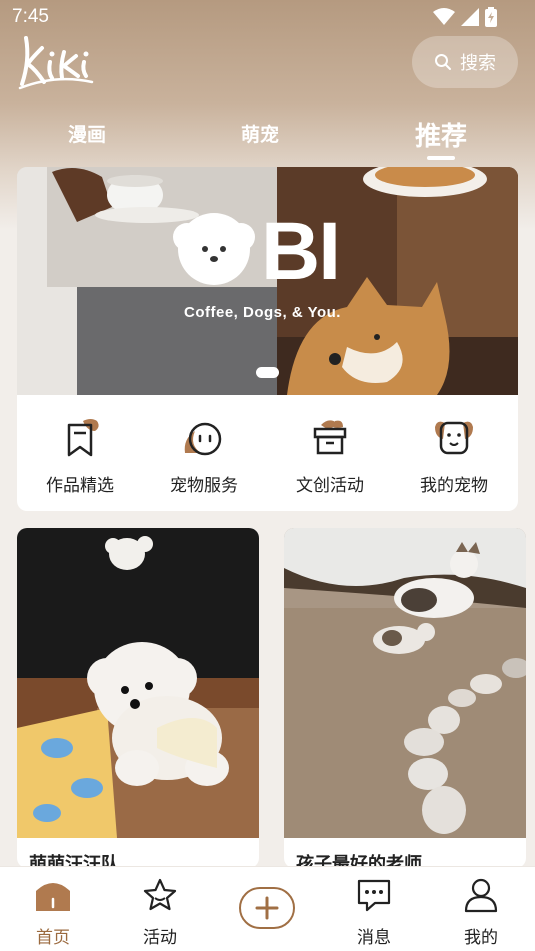 The image size is (535, 951). What do you see at coordinates (444, 16) in the screenshot?
I see `wifi-icon` at bounding box center [444, 16].